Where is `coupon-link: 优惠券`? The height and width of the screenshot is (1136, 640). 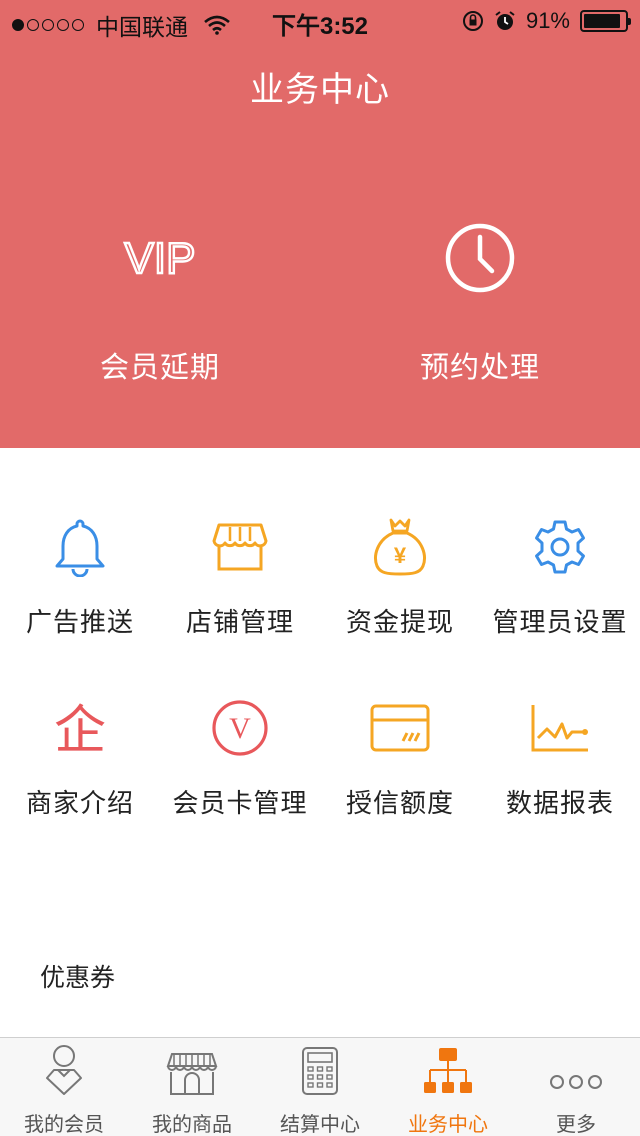
coupon-link: 优惠券 is located at coordinates (77, 976).